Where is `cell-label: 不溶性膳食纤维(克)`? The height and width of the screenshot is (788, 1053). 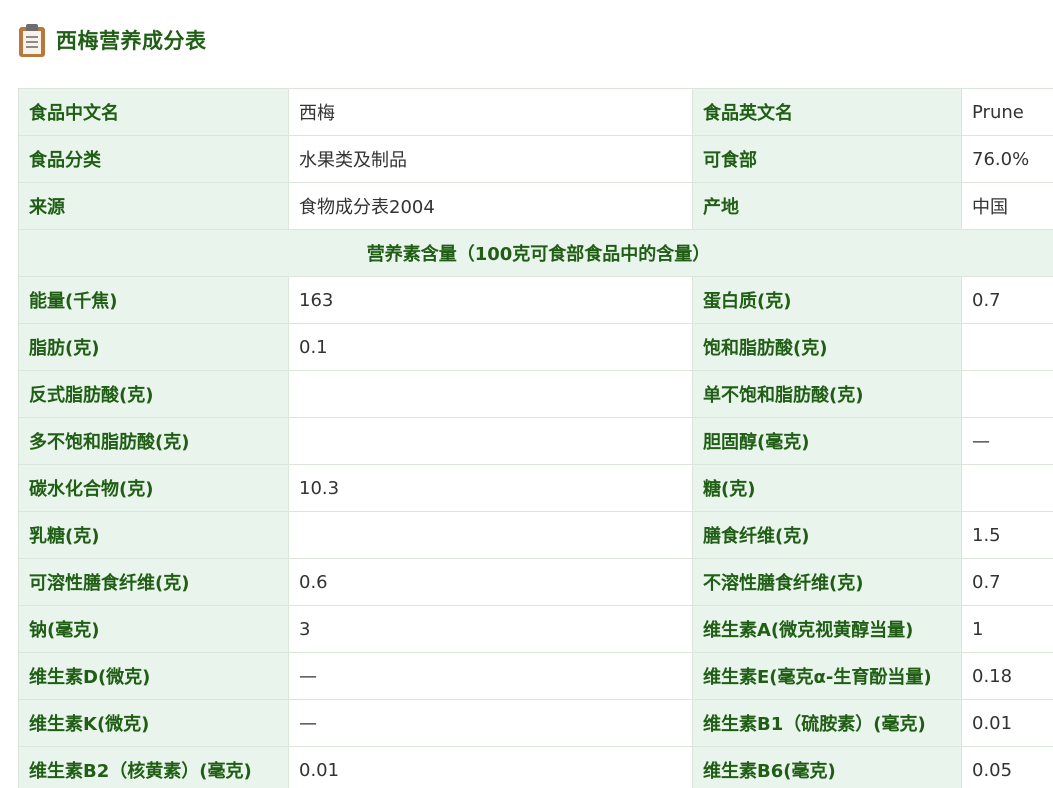
cell-label: 不溶性膳食纤维(克) is located at coordinates (827, 582).